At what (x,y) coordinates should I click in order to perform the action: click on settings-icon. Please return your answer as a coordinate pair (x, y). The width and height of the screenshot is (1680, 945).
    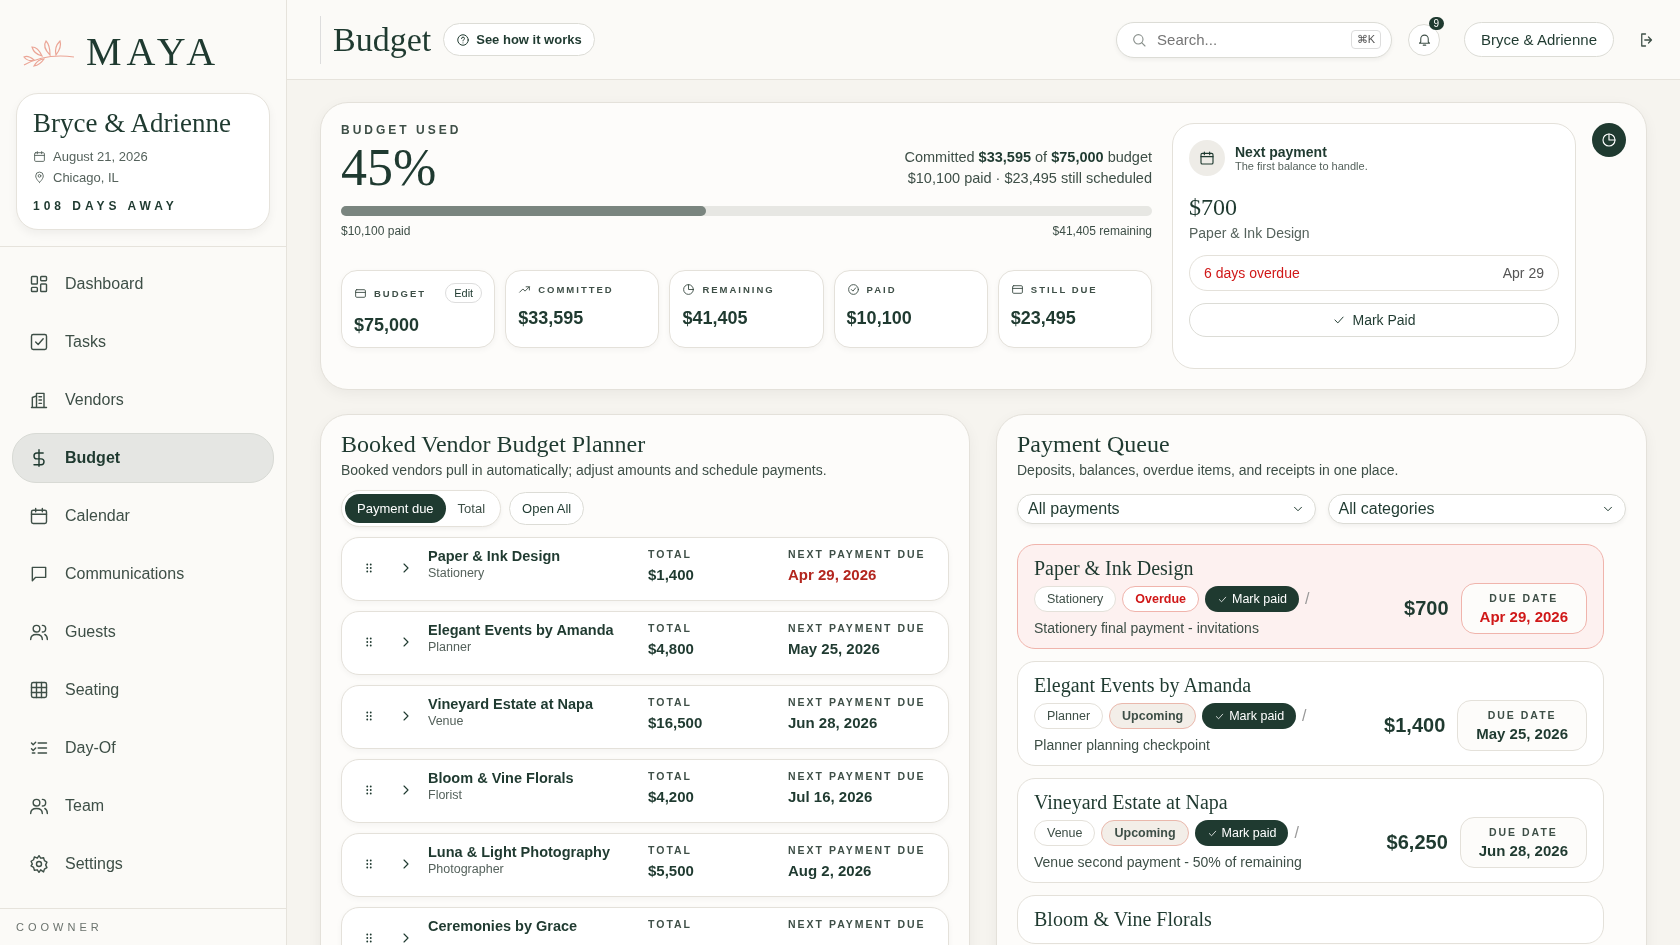
    Looking at the image, I should click on (39, 864).